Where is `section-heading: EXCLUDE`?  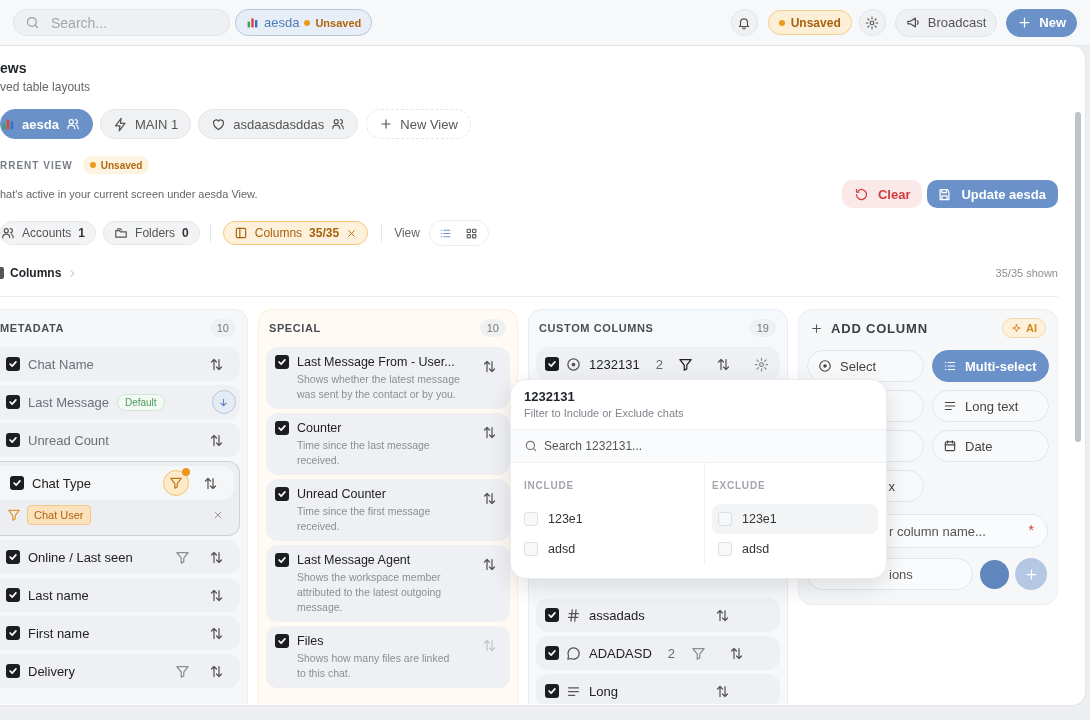
section-heading: EXCLUDE is located at coordinates (739, 486).